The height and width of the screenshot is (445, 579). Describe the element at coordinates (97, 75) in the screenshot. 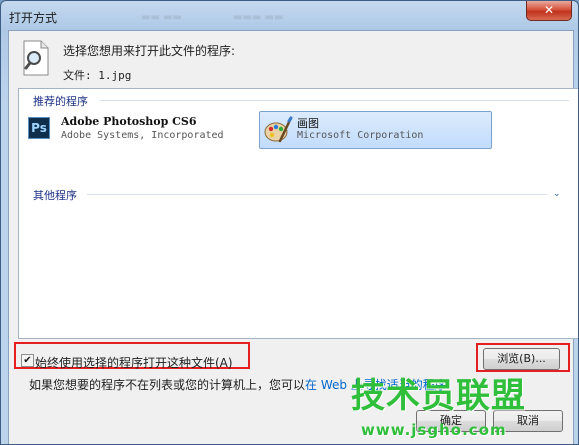

I see `file-name-label: 文件: 1.jpg` at that location.